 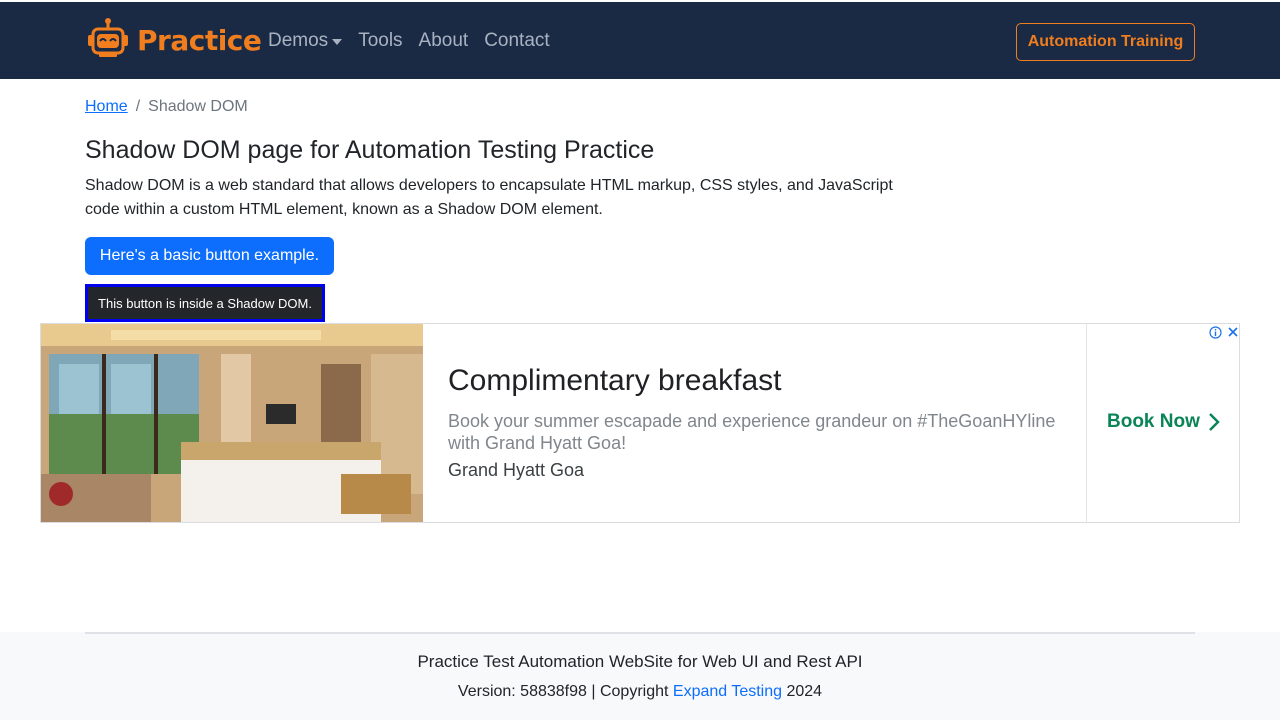 I want to click on nav-links: Demos Tools About Contact, so click(x=417, y=41).